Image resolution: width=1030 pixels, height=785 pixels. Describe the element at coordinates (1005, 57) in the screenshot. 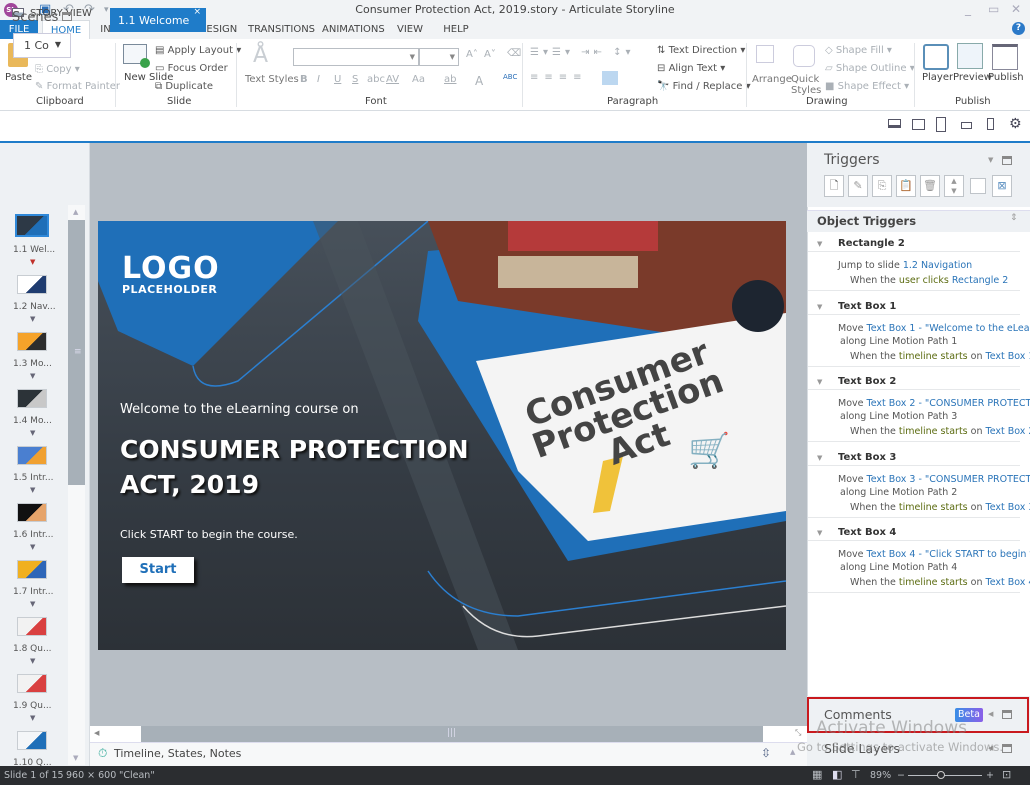

I see `publish-icon` at that location.